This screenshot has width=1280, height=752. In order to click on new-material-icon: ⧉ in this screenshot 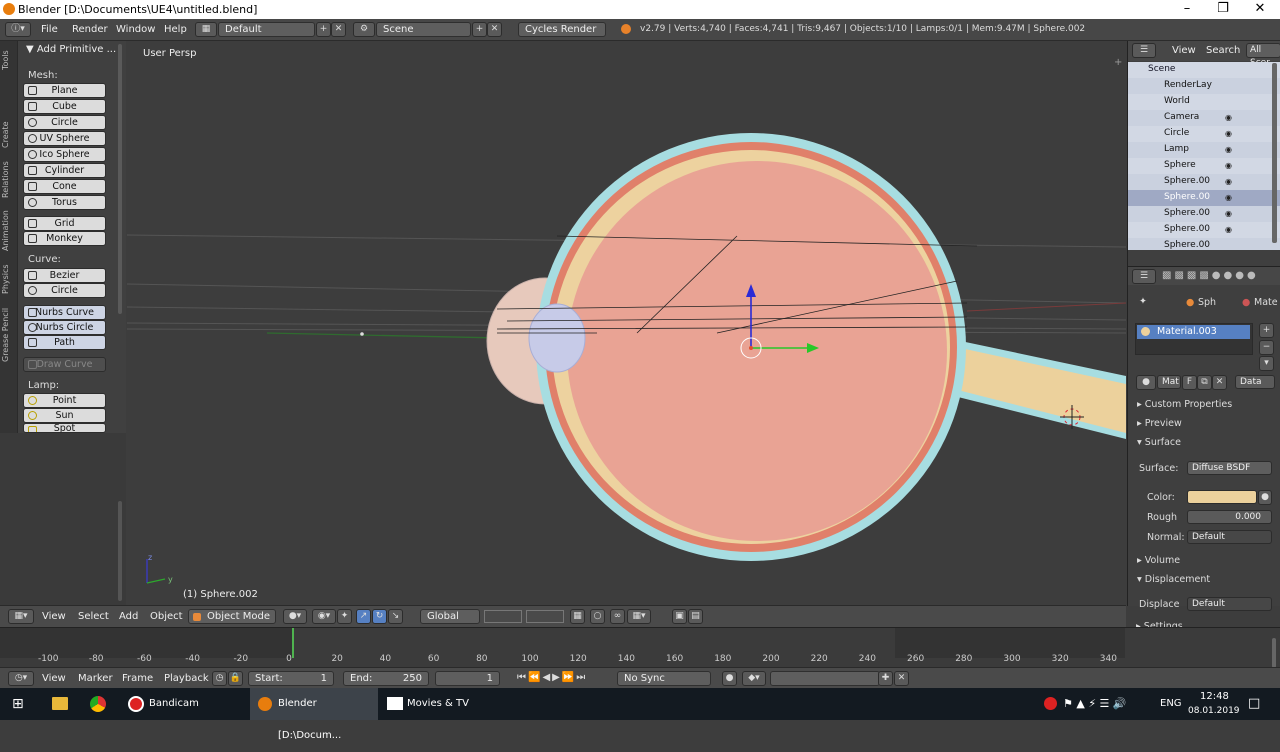, I will do `click(1204, 382)`.